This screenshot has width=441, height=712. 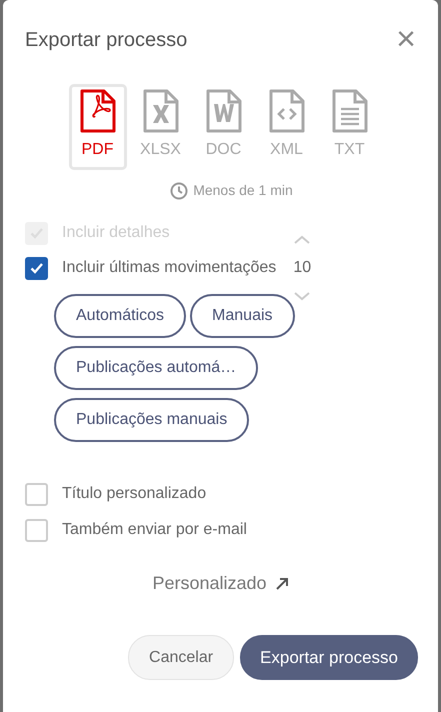 What do you see at coordinates (169, 268) in the screenshot?
I see `checkbox-label: Incluir últimas movimentações` at bounding box center [169, 268].